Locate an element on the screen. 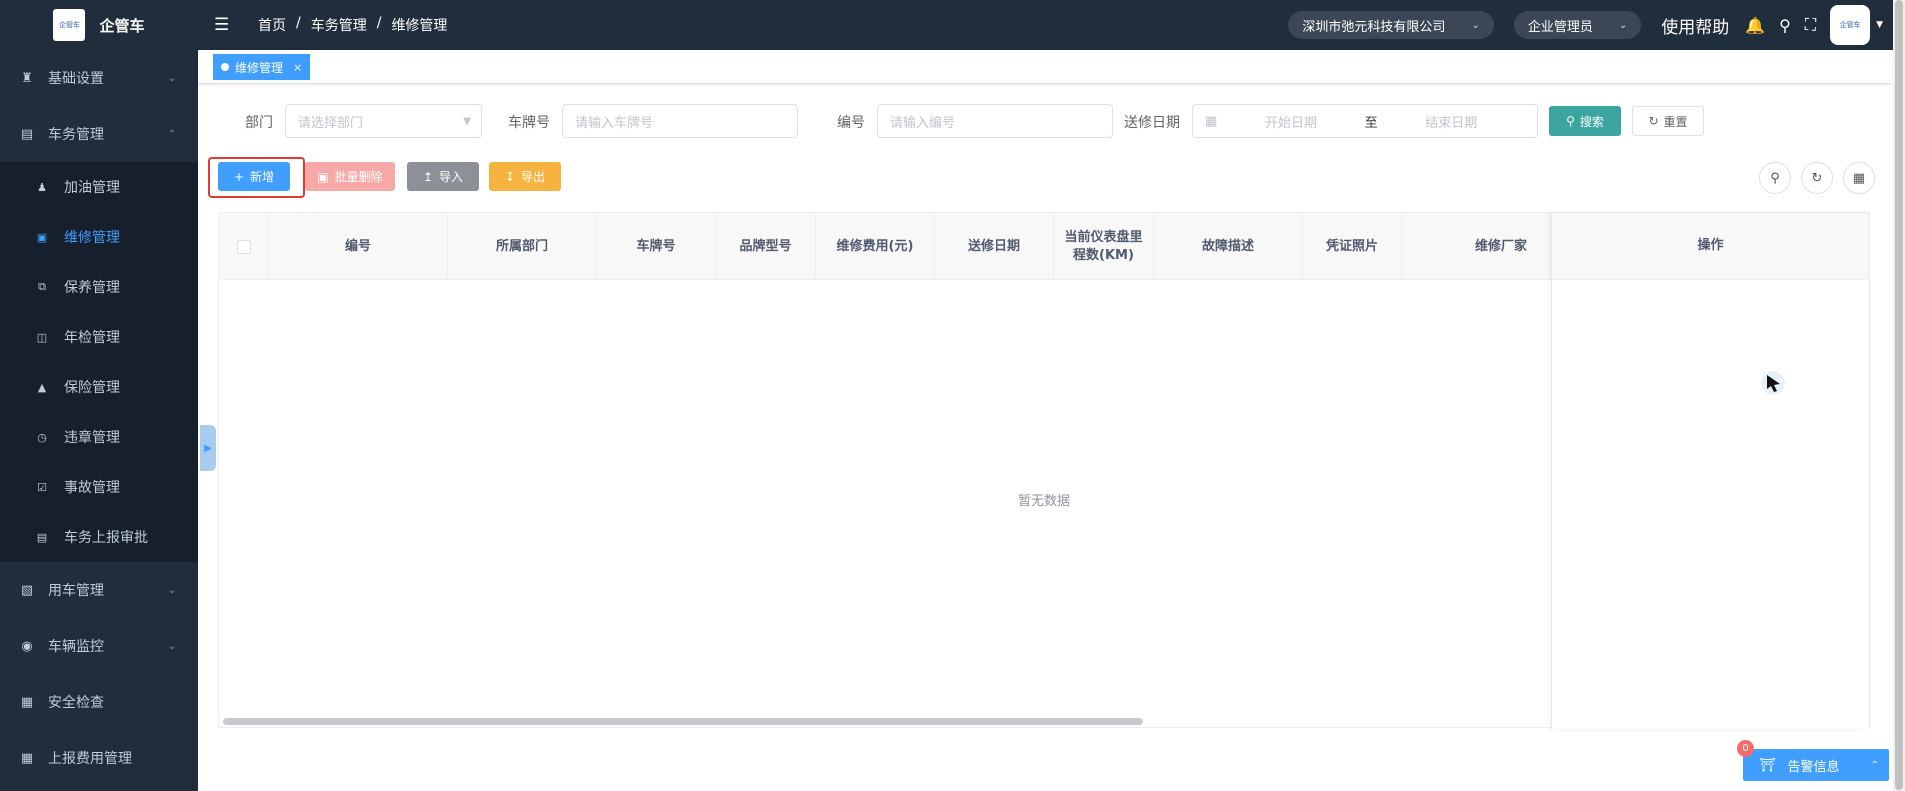 This screenshot has width=1905, height=791. alarm-count-badge: 0 is located at coordinates (1745, 748).